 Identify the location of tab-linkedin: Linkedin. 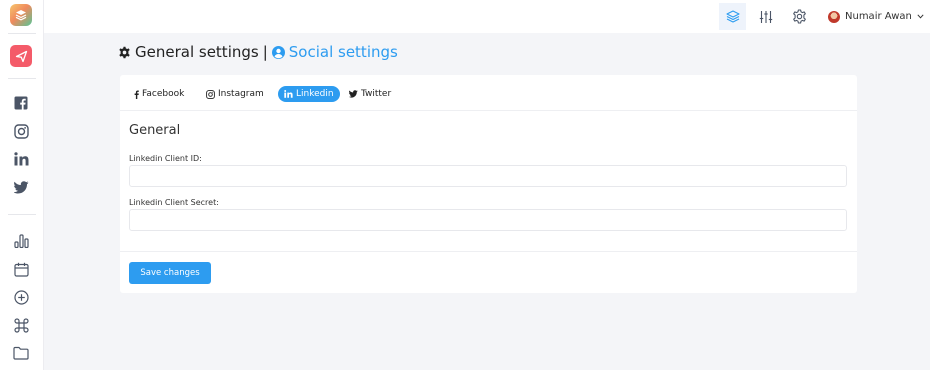
(309, 94).